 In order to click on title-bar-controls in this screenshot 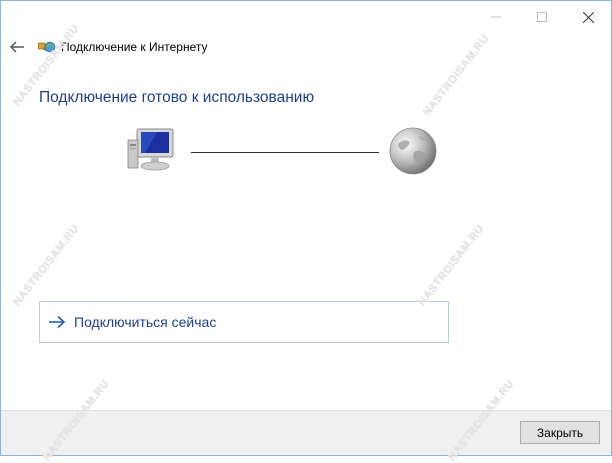, I will do `click(542, 17)`.